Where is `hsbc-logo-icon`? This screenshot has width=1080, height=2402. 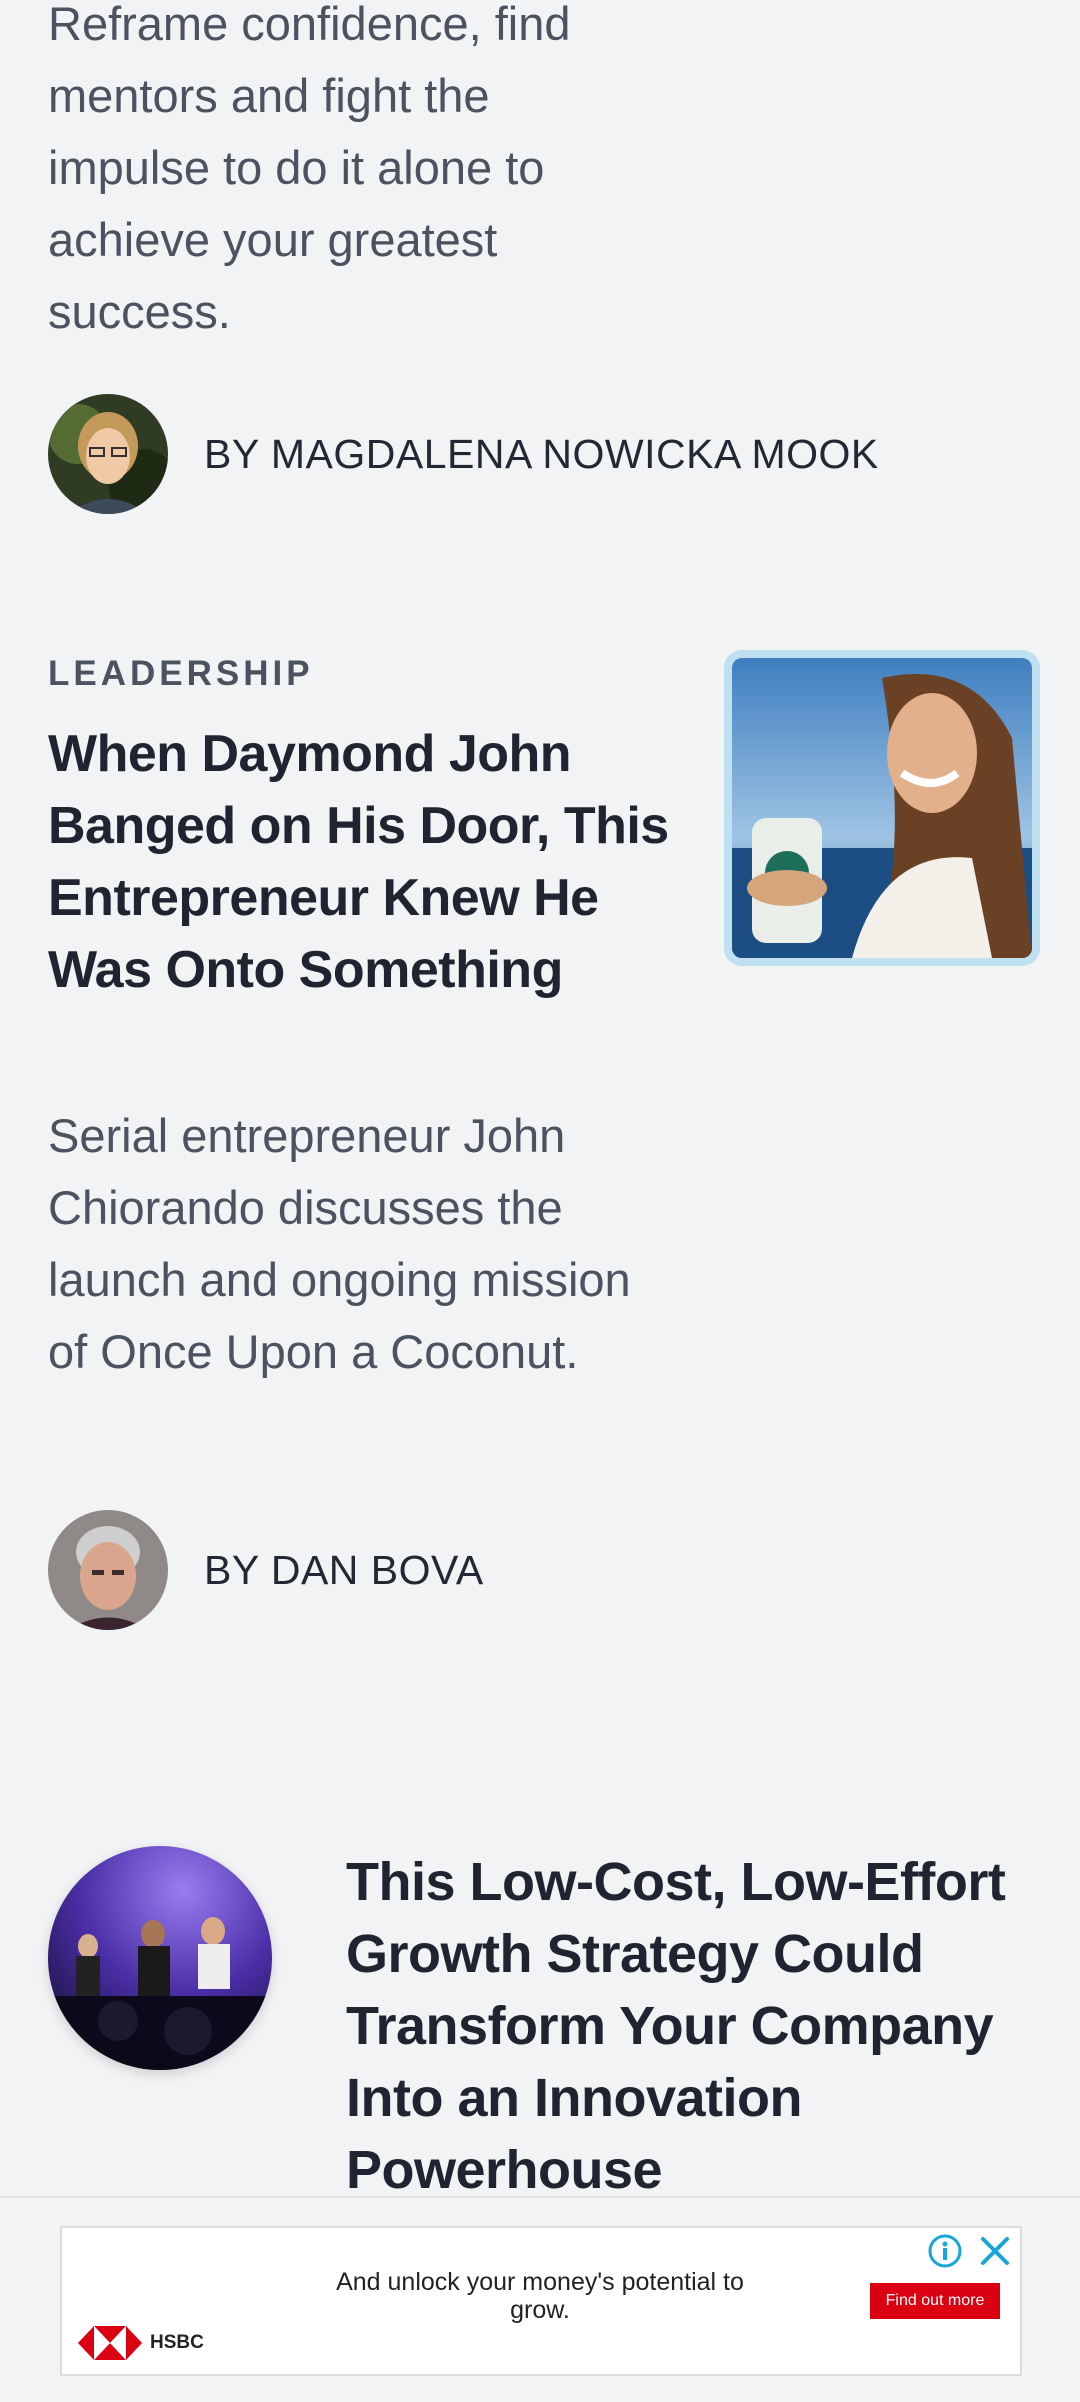
hsbc-logo-icon is located at coordinates (110, 2343).